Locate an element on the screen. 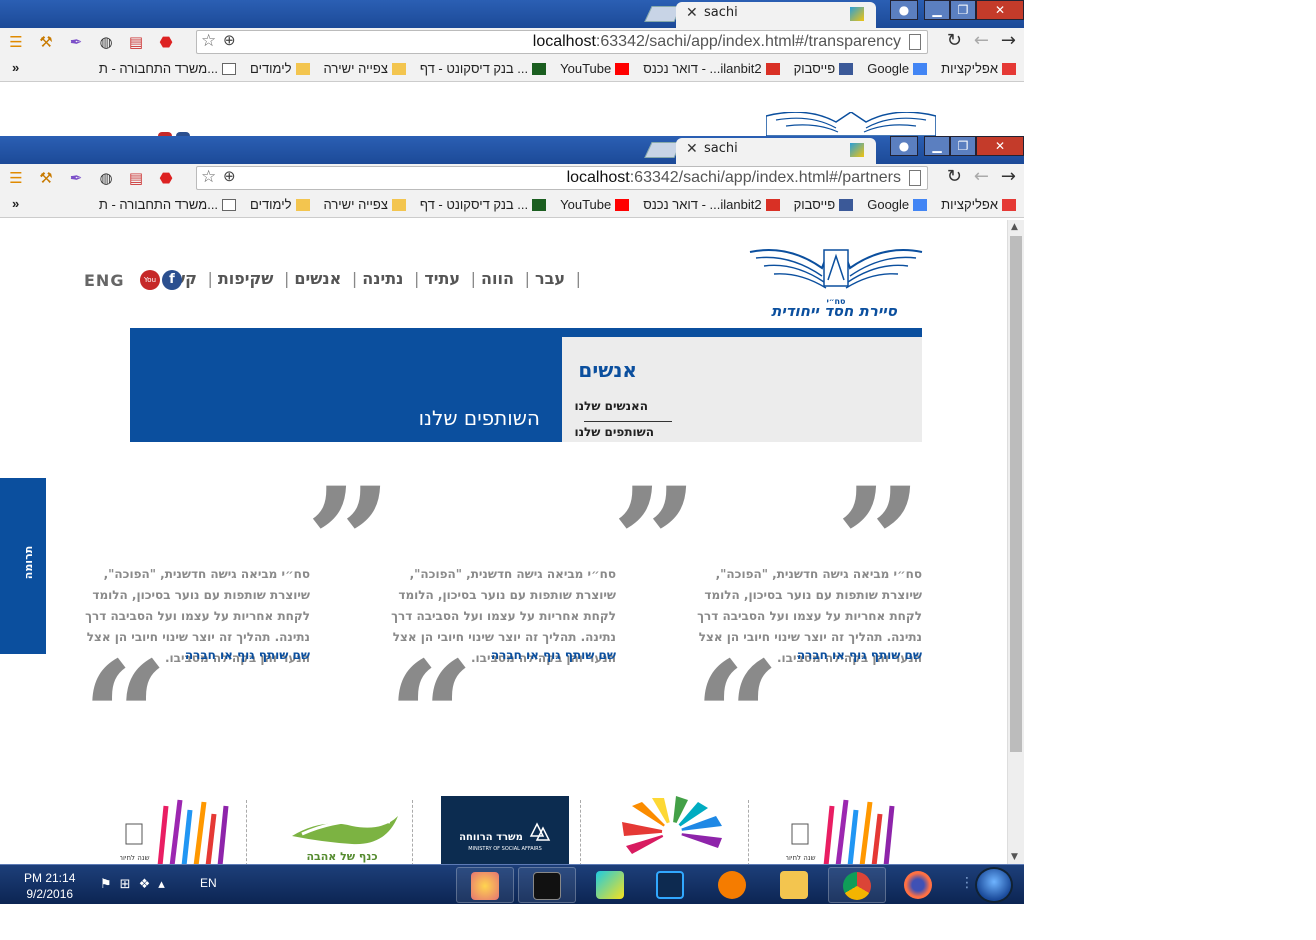 This screenshot has width=1316, height=940. windows-flag-icon: ⊞ is located at coordinates (125, 884).